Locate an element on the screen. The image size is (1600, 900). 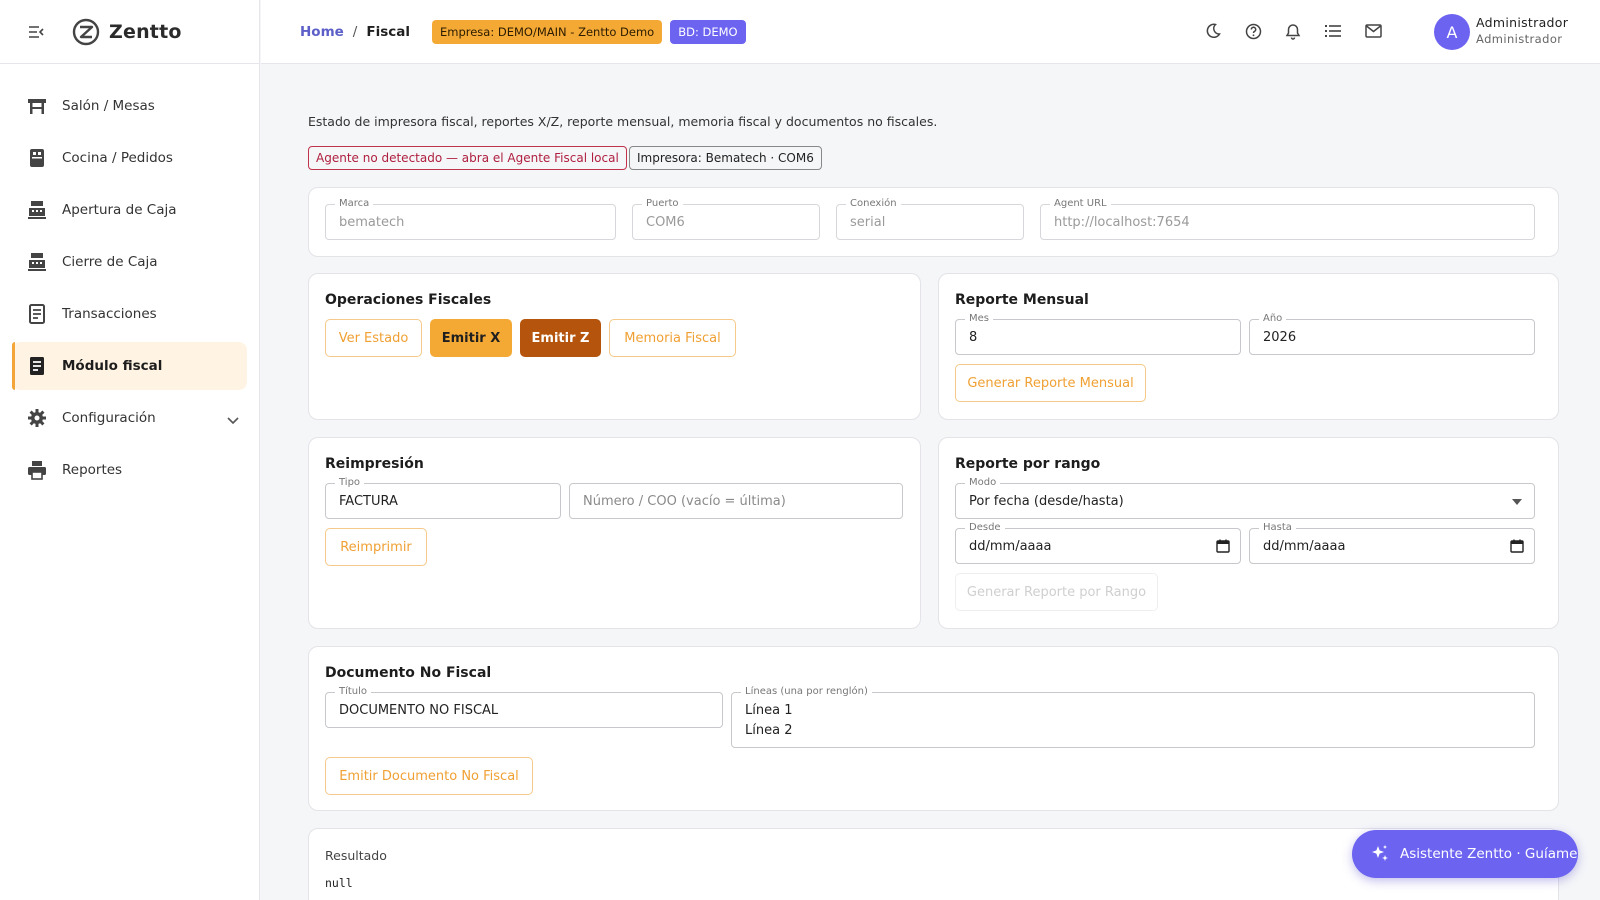
reporte-mensual-title: Reporte Mensual is located at coordinates (1022, 300).